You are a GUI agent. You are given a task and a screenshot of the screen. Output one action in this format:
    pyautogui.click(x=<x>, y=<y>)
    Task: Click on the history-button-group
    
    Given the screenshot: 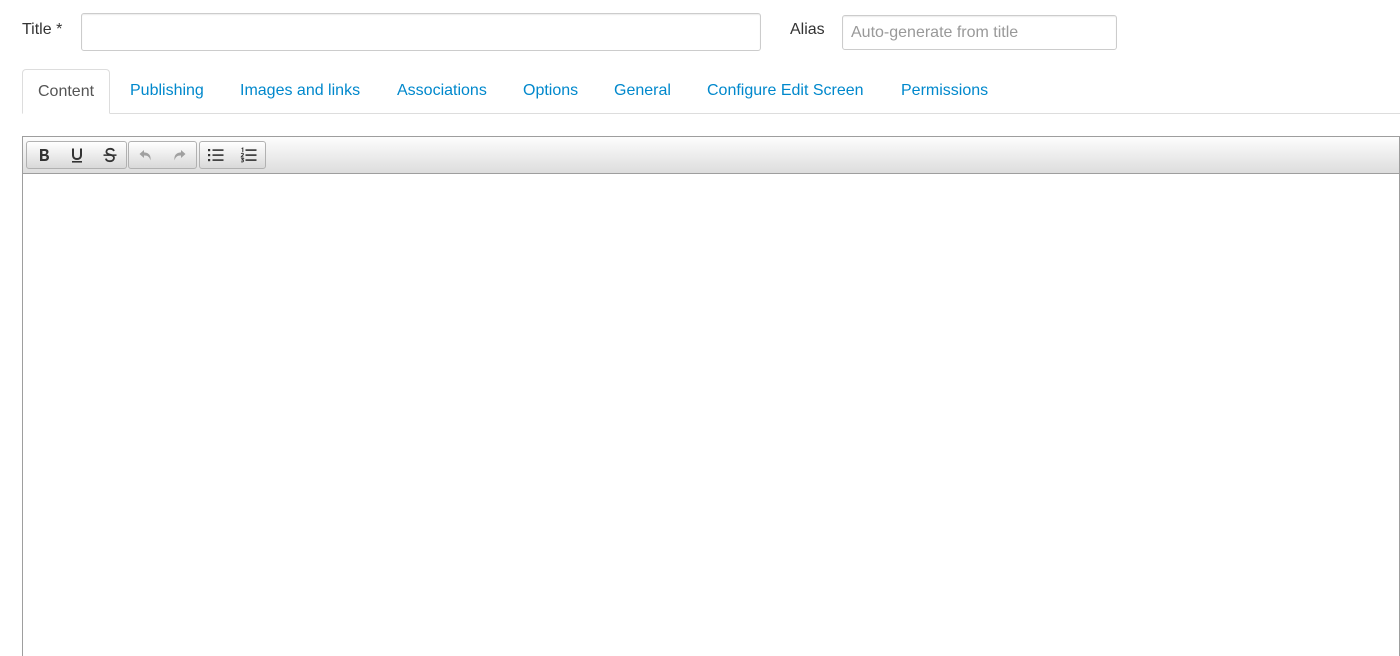 What is the action you would take?
    pyautogui.click(x=162, y=155)
    